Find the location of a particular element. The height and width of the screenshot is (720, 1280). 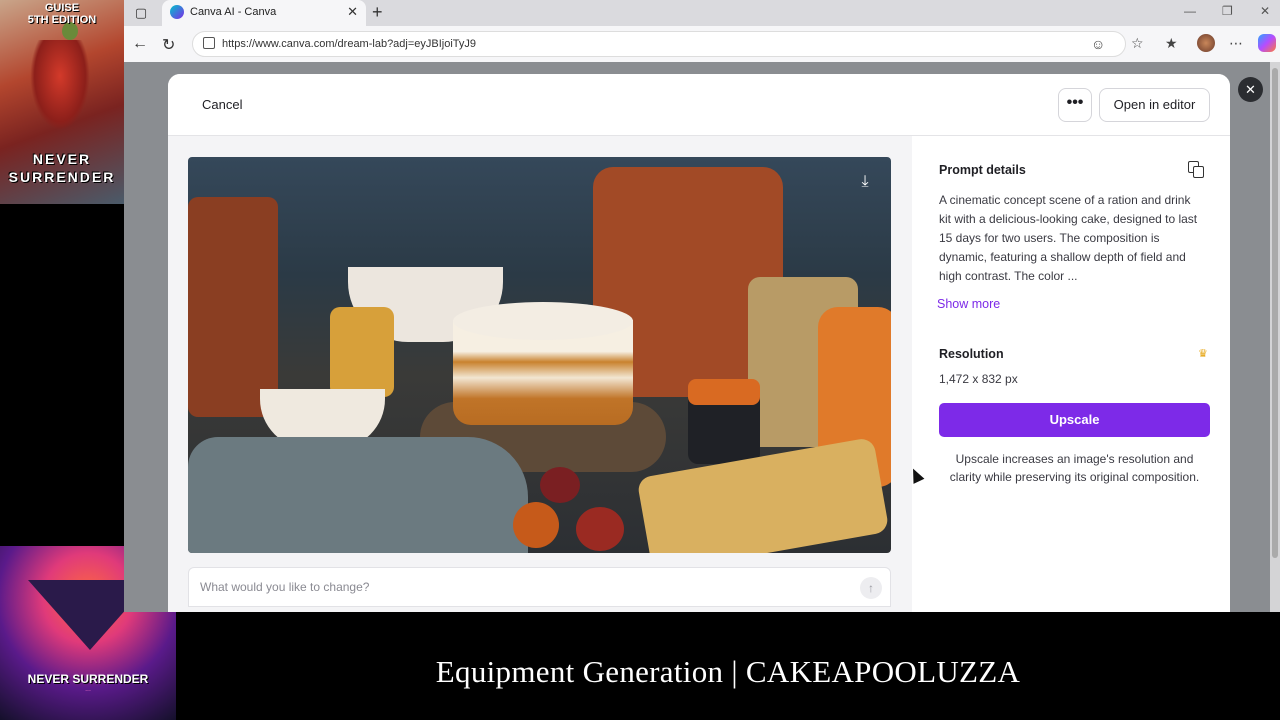

page-scrollbar is located at coordinates (1275, 337).